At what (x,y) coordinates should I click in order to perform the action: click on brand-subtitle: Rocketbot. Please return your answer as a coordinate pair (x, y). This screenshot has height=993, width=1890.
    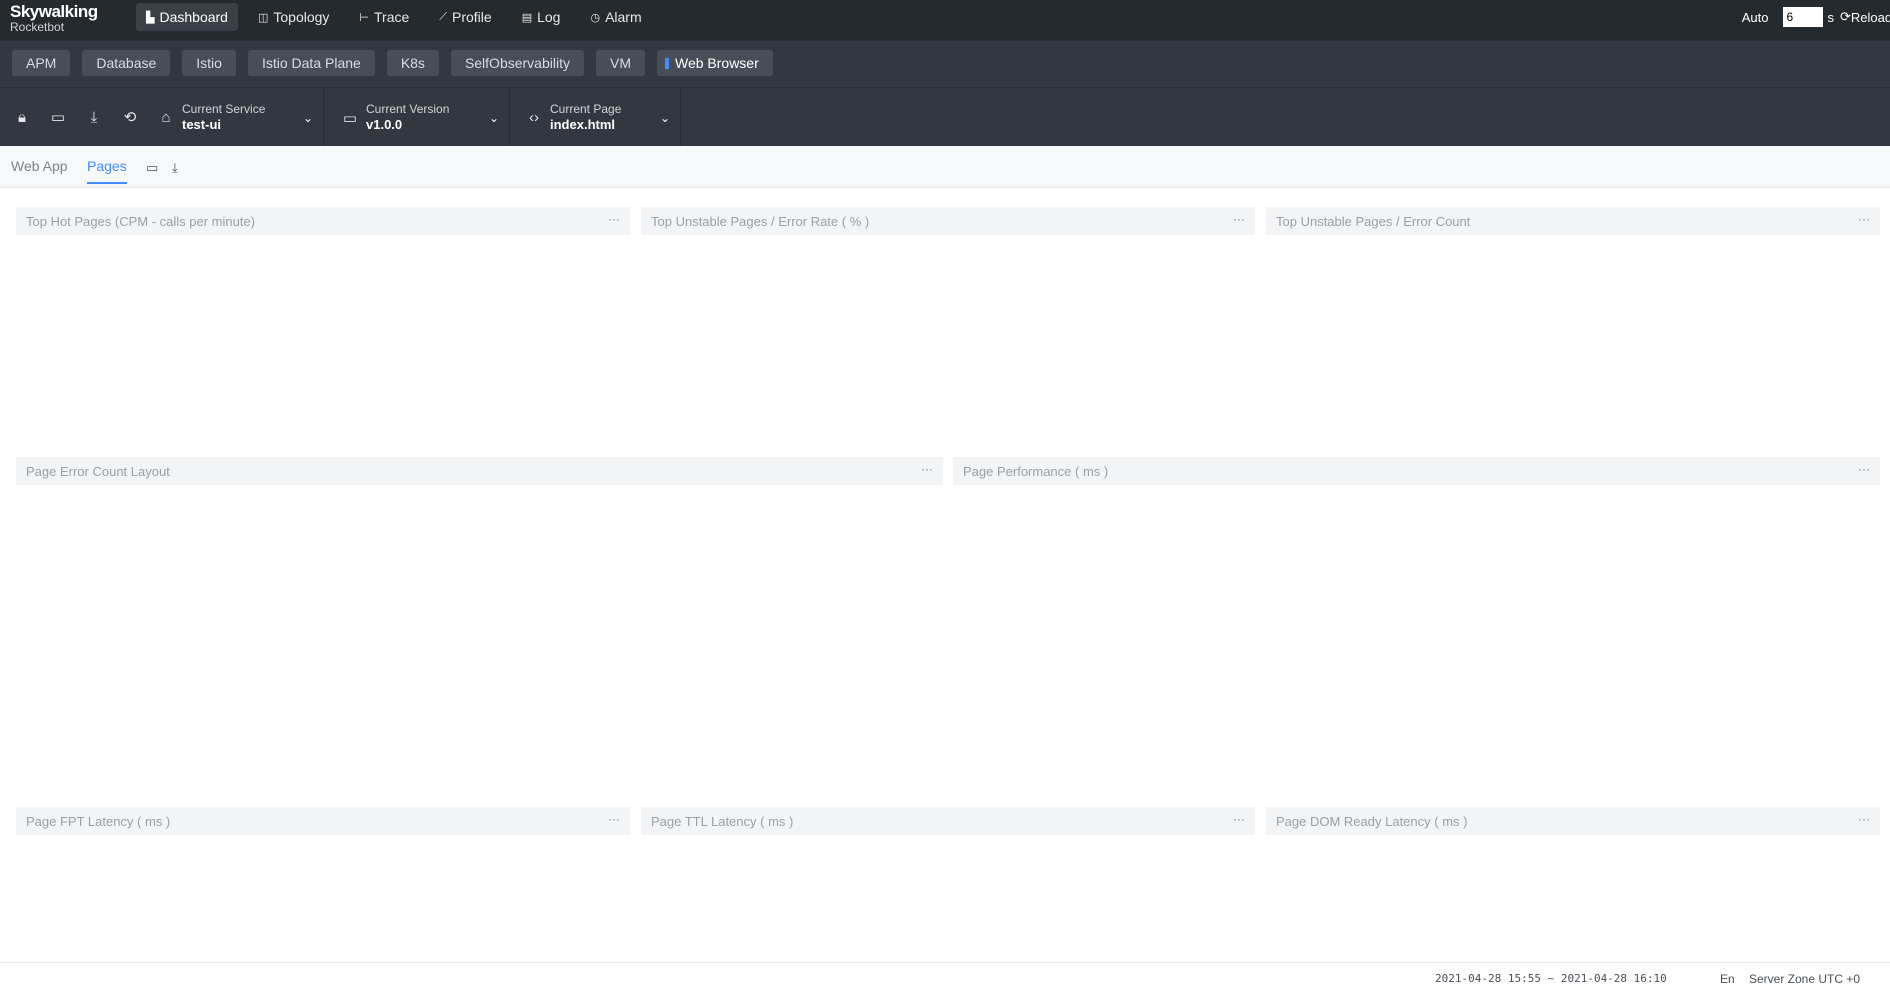
    Looking at the image, I should click on (37, 27).